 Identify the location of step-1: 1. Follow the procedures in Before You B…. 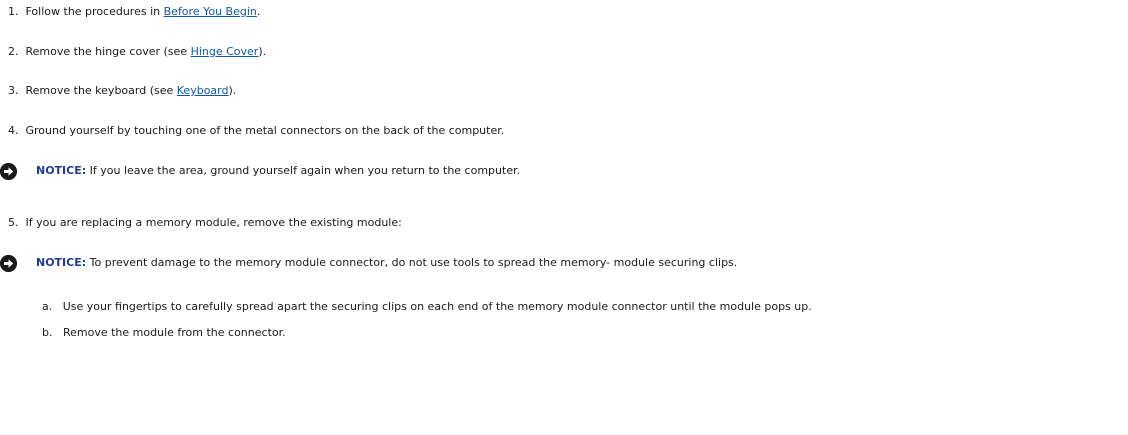
(134, 12).